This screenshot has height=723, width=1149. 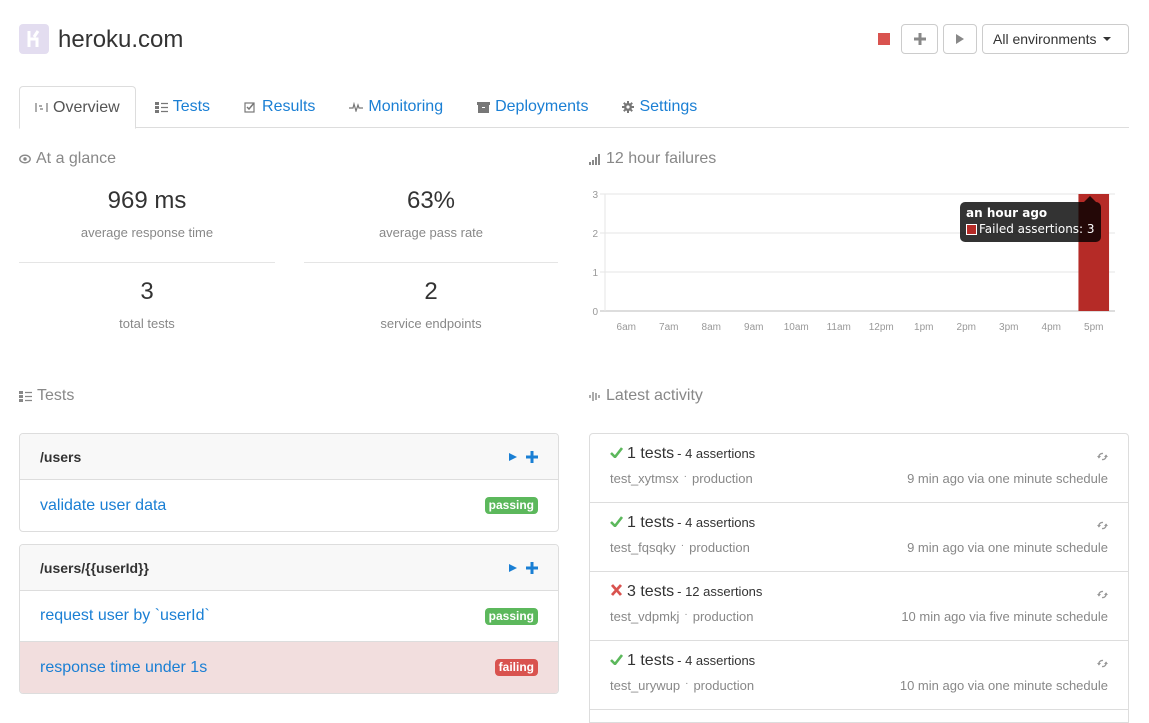 What do you see at coordinates (796, 327) in the screenshot?
I see `x-tick-label: 10am` at bounding box center [796, 327].